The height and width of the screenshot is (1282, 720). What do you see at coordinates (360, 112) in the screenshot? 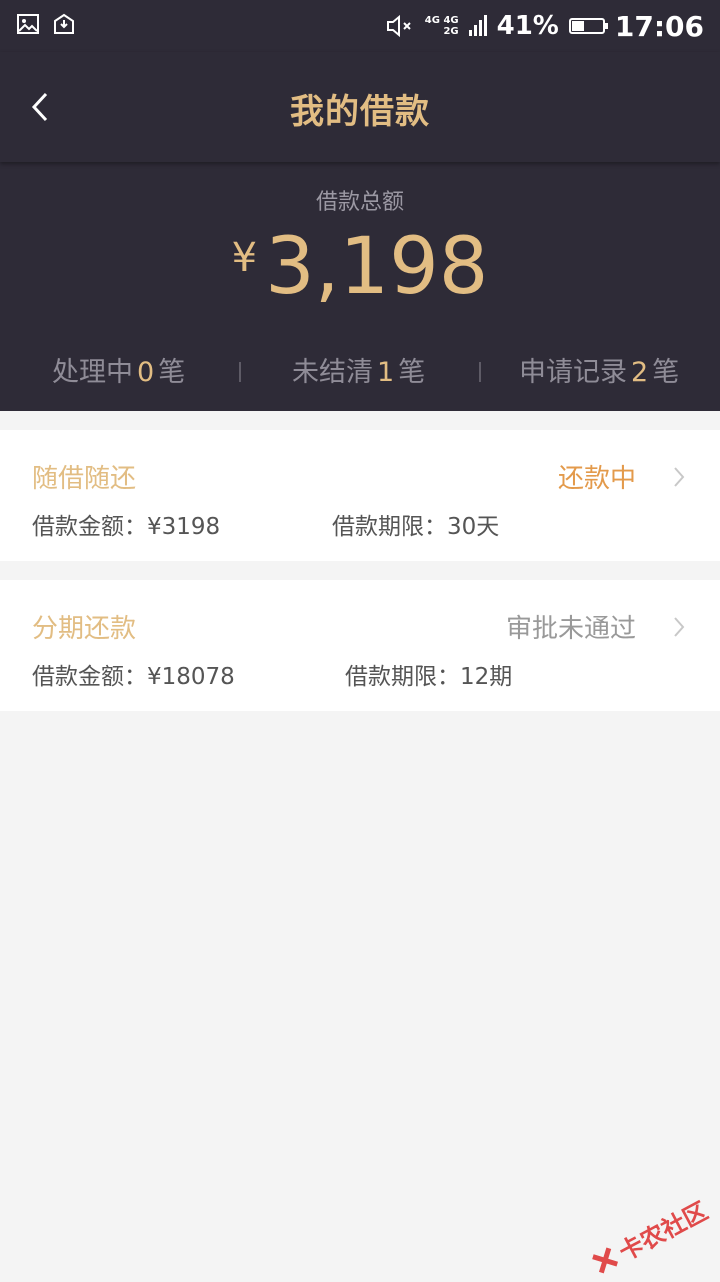
I see `page-title: 我的借款` at bounding box center [360, 112].